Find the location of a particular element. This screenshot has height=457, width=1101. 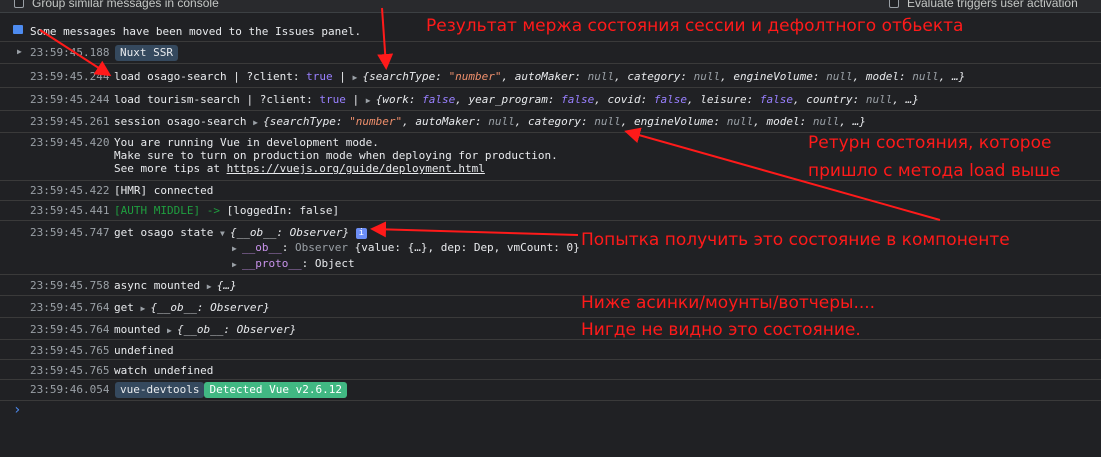

console-message-row: 23:59:45.758 async mounted ▶ {…} is located at coordinates (550, 285).